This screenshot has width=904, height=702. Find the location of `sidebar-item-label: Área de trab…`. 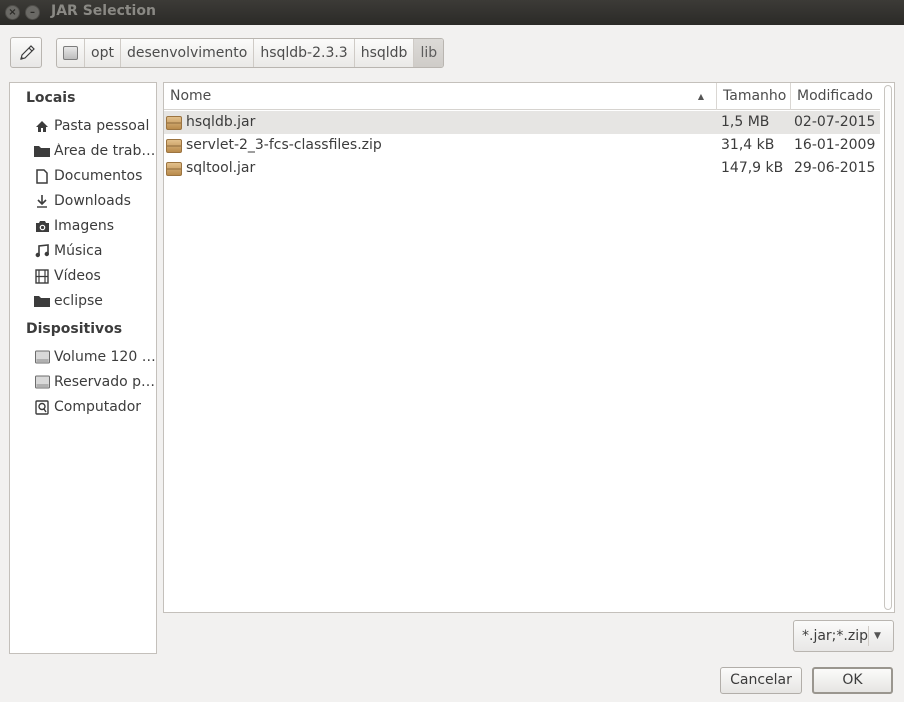

sidebar-item-label: Área de trab… is located at coordinates (105, 151).